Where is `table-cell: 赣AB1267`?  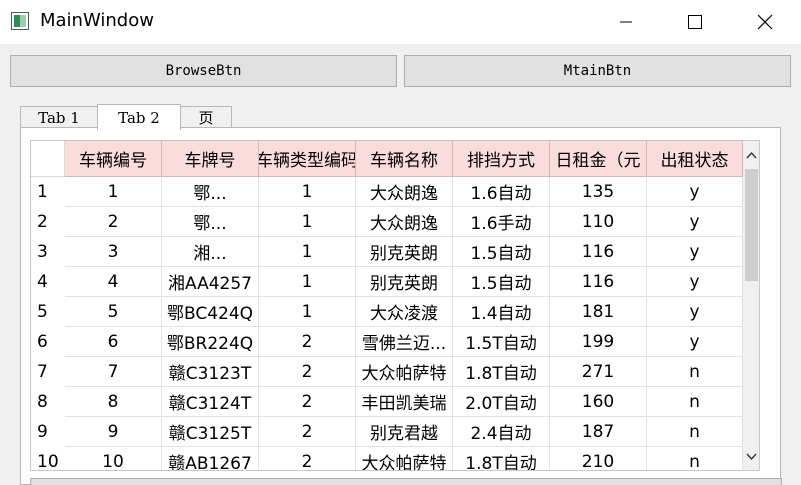
table-cell: 赣AB1267 is located at coordinates (210, 458).